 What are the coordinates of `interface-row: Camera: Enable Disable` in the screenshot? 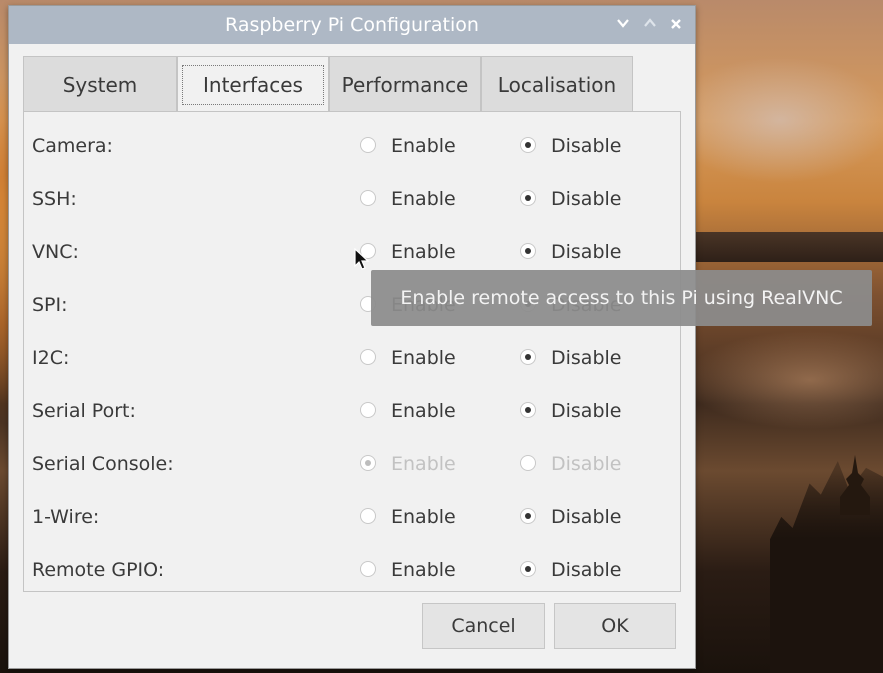 It's located at (352, 146).